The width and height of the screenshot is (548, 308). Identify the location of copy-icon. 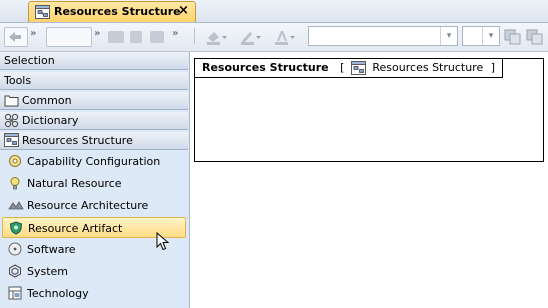
(513, 38).